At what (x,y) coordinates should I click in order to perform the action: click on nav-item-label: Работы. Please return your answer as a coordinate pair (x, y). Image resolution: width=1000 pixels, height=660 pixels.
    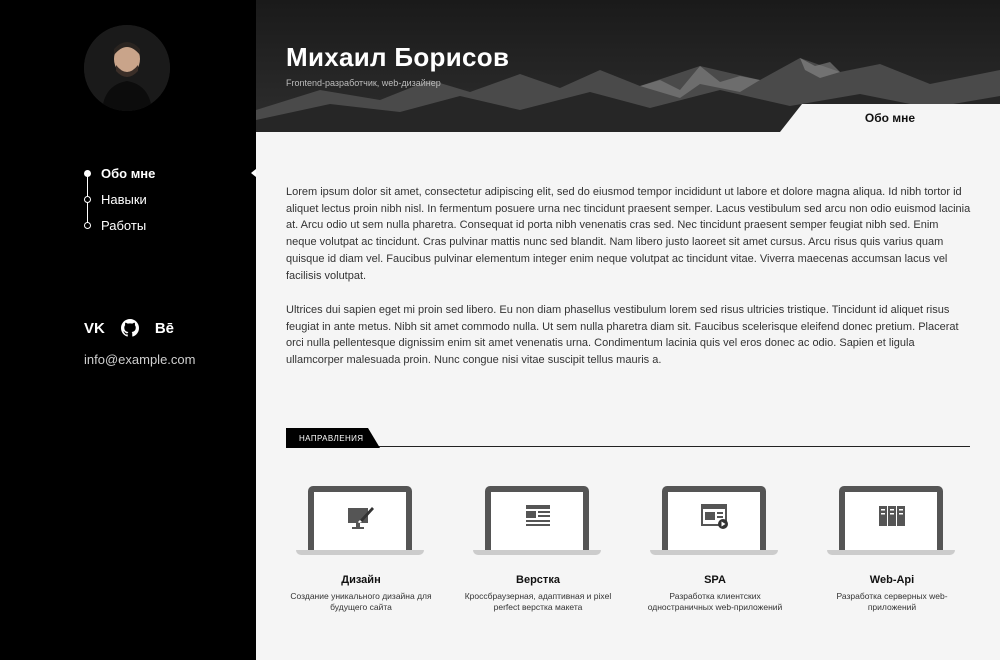
    Looking at the image, I should click on (124, 225).